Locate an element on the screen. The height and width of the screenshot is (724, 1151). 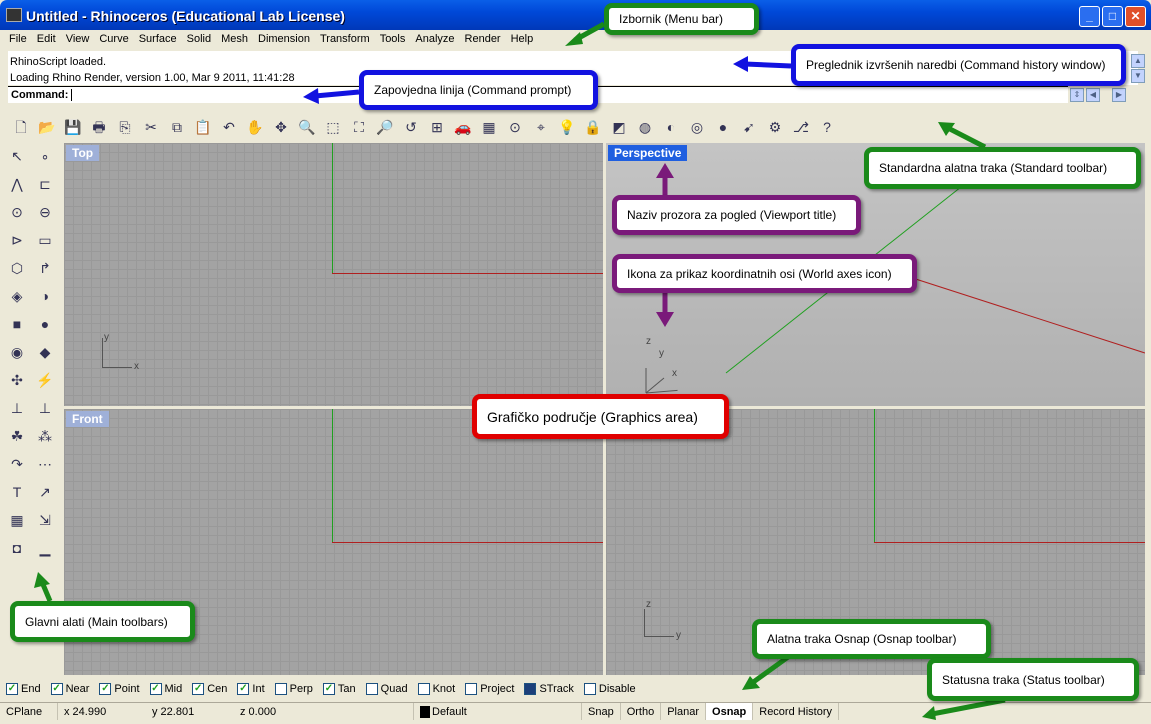
callout-viewport-title: Naziv prozora za pogled (Viewport title) is located at coordinates (736, 215).